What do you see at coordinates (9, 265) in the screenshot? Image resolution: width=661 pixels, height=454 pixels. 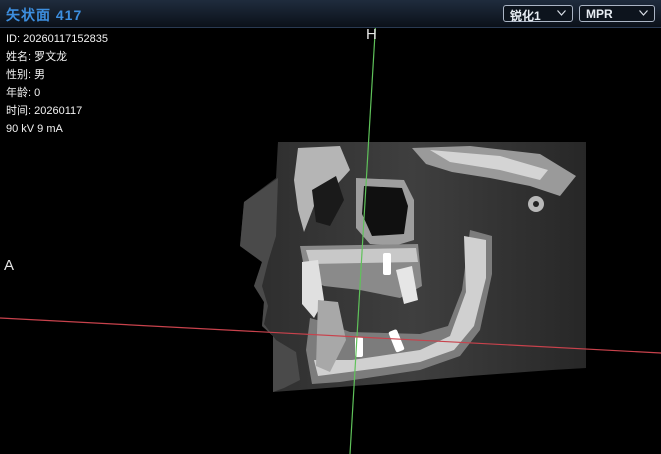 I see `orientation-marker-left: A` at bounding box center [9, 265].